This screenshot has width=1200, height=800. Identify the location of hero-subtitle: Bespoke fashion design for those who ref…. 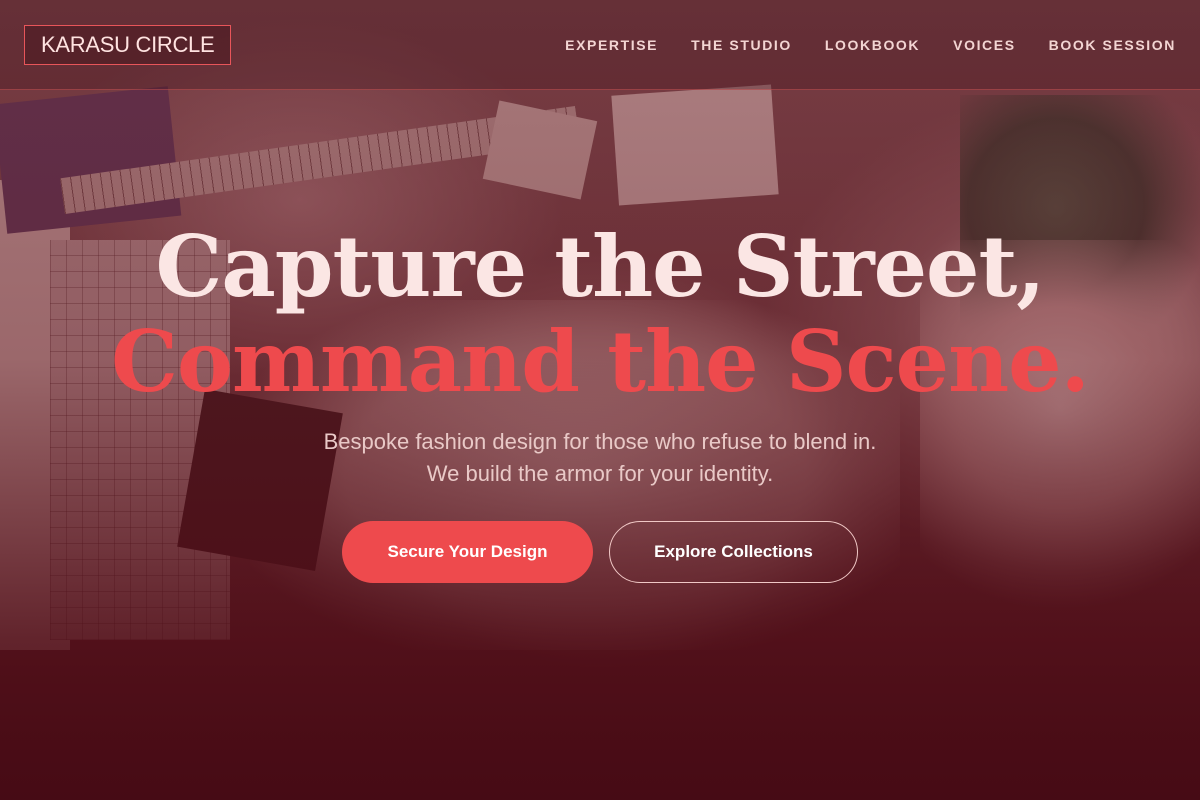
(600, 458).